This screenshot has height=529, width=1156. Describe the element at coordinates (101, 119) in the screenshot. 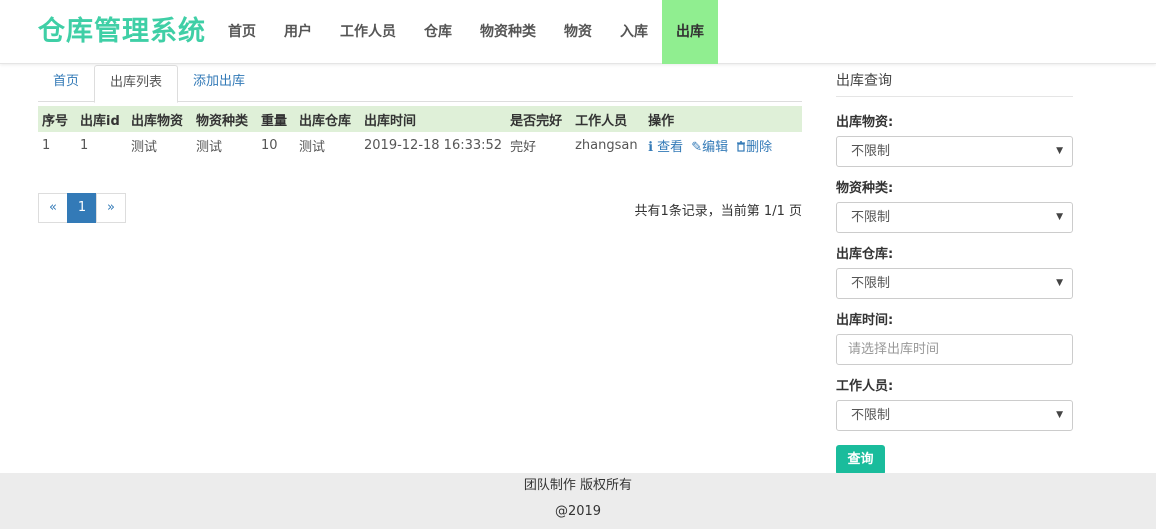

I see `col-outbound-id: 出库id` at that location.